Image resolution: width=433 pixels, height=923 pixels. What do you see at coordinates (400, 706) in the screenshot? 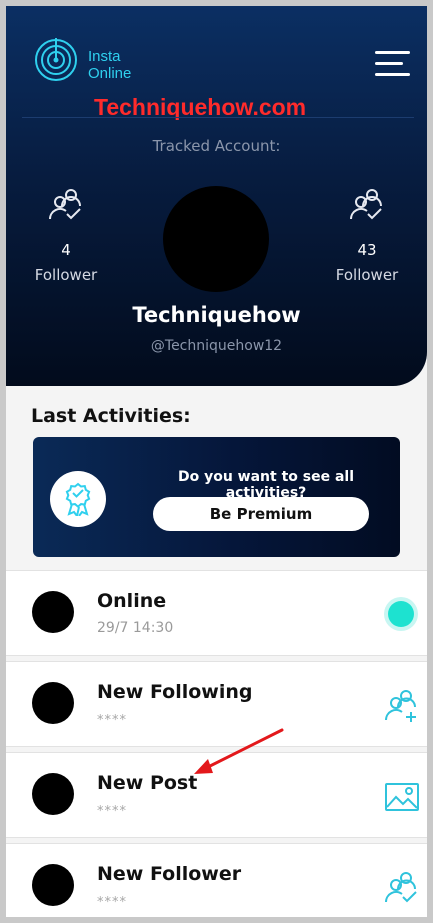
I see `user-add-icon` at bounding box center [400, 706].